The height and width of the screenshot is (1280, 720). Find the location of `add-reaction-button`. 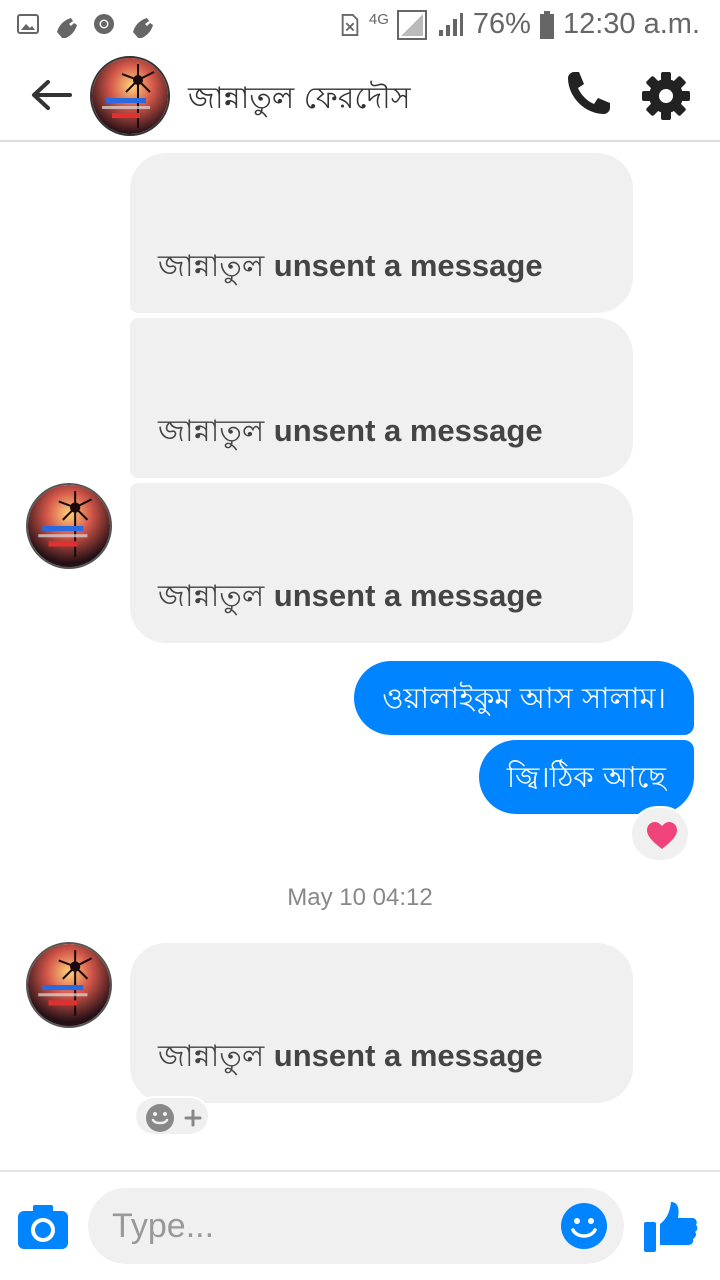

add-reaction-button is located at coordinates (172, 1116).